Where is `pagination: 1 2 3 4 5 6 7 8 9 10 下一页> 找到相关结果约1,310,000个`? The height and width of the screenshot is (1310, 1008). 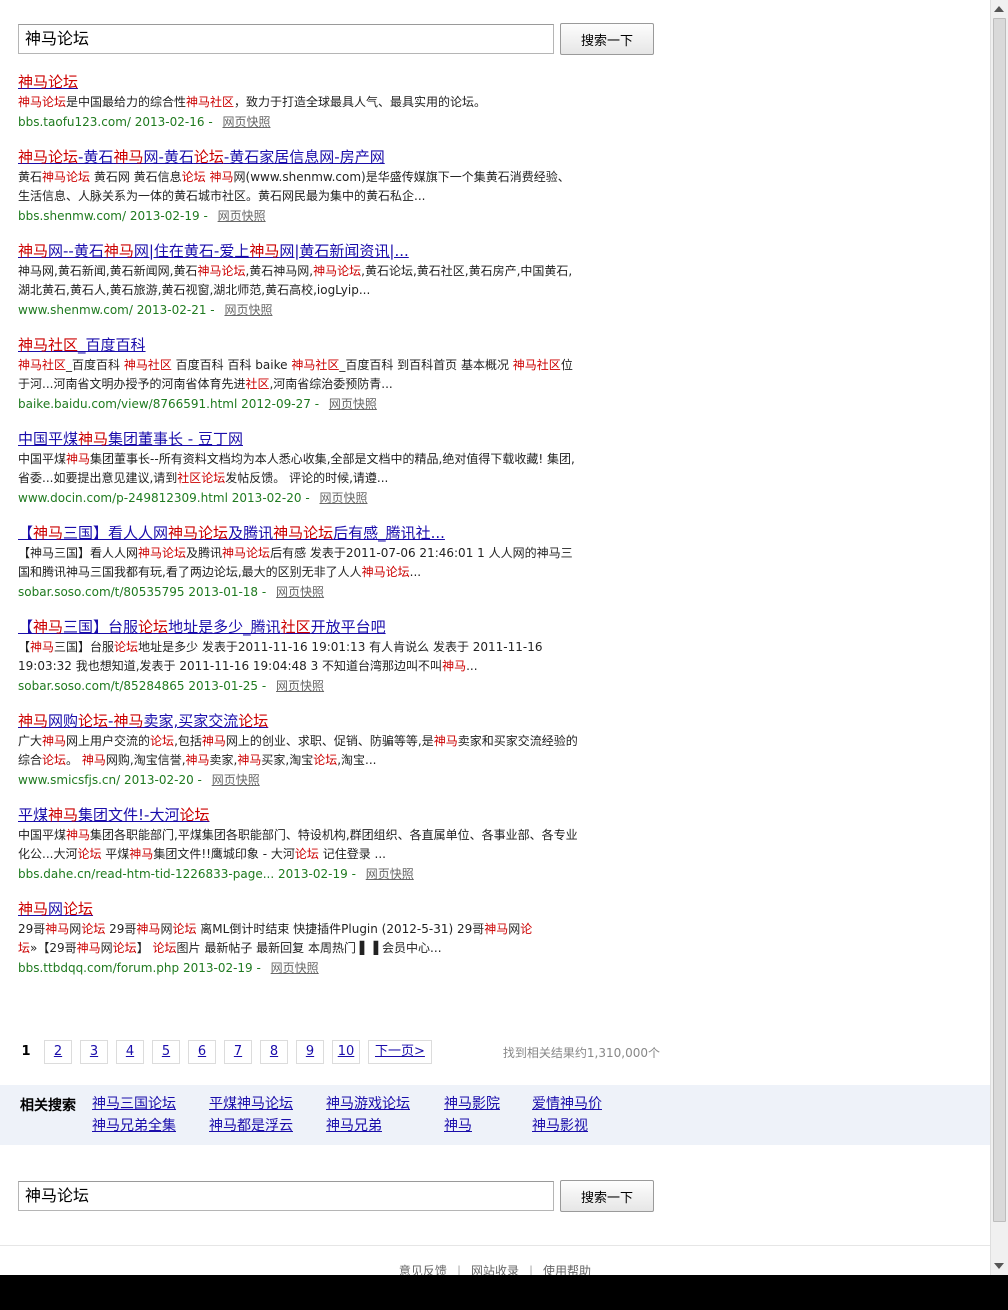
pagination: 1 2 3 4 5 6 7 8 9 10 下一页> 找到相关结果约1,310,000个 is located at coordinates (339, 1052).